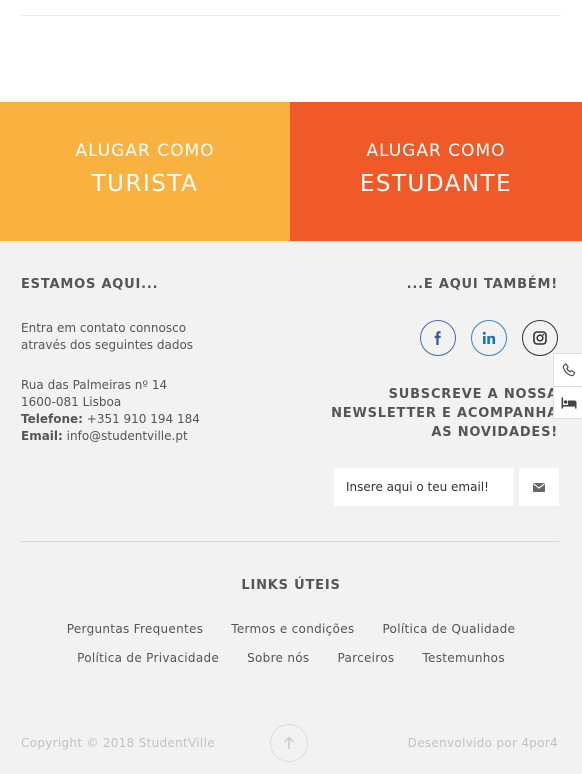  I want to click on link-terms: Termos e condições, so click(292, 629).